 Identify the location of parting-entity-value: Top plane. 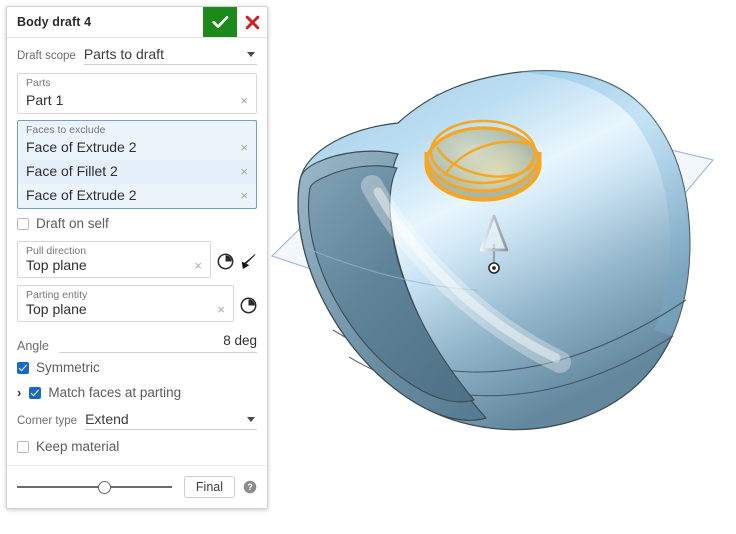
(56, 309).